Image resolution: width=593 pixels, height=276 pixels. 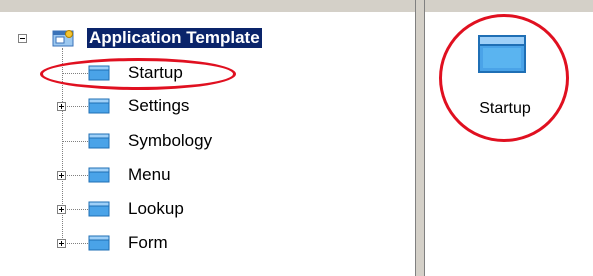 What do you see at coordinates (61, 175) in the screenshot?
I see `menu-expand-toggle` at bounding box center [61, 175].